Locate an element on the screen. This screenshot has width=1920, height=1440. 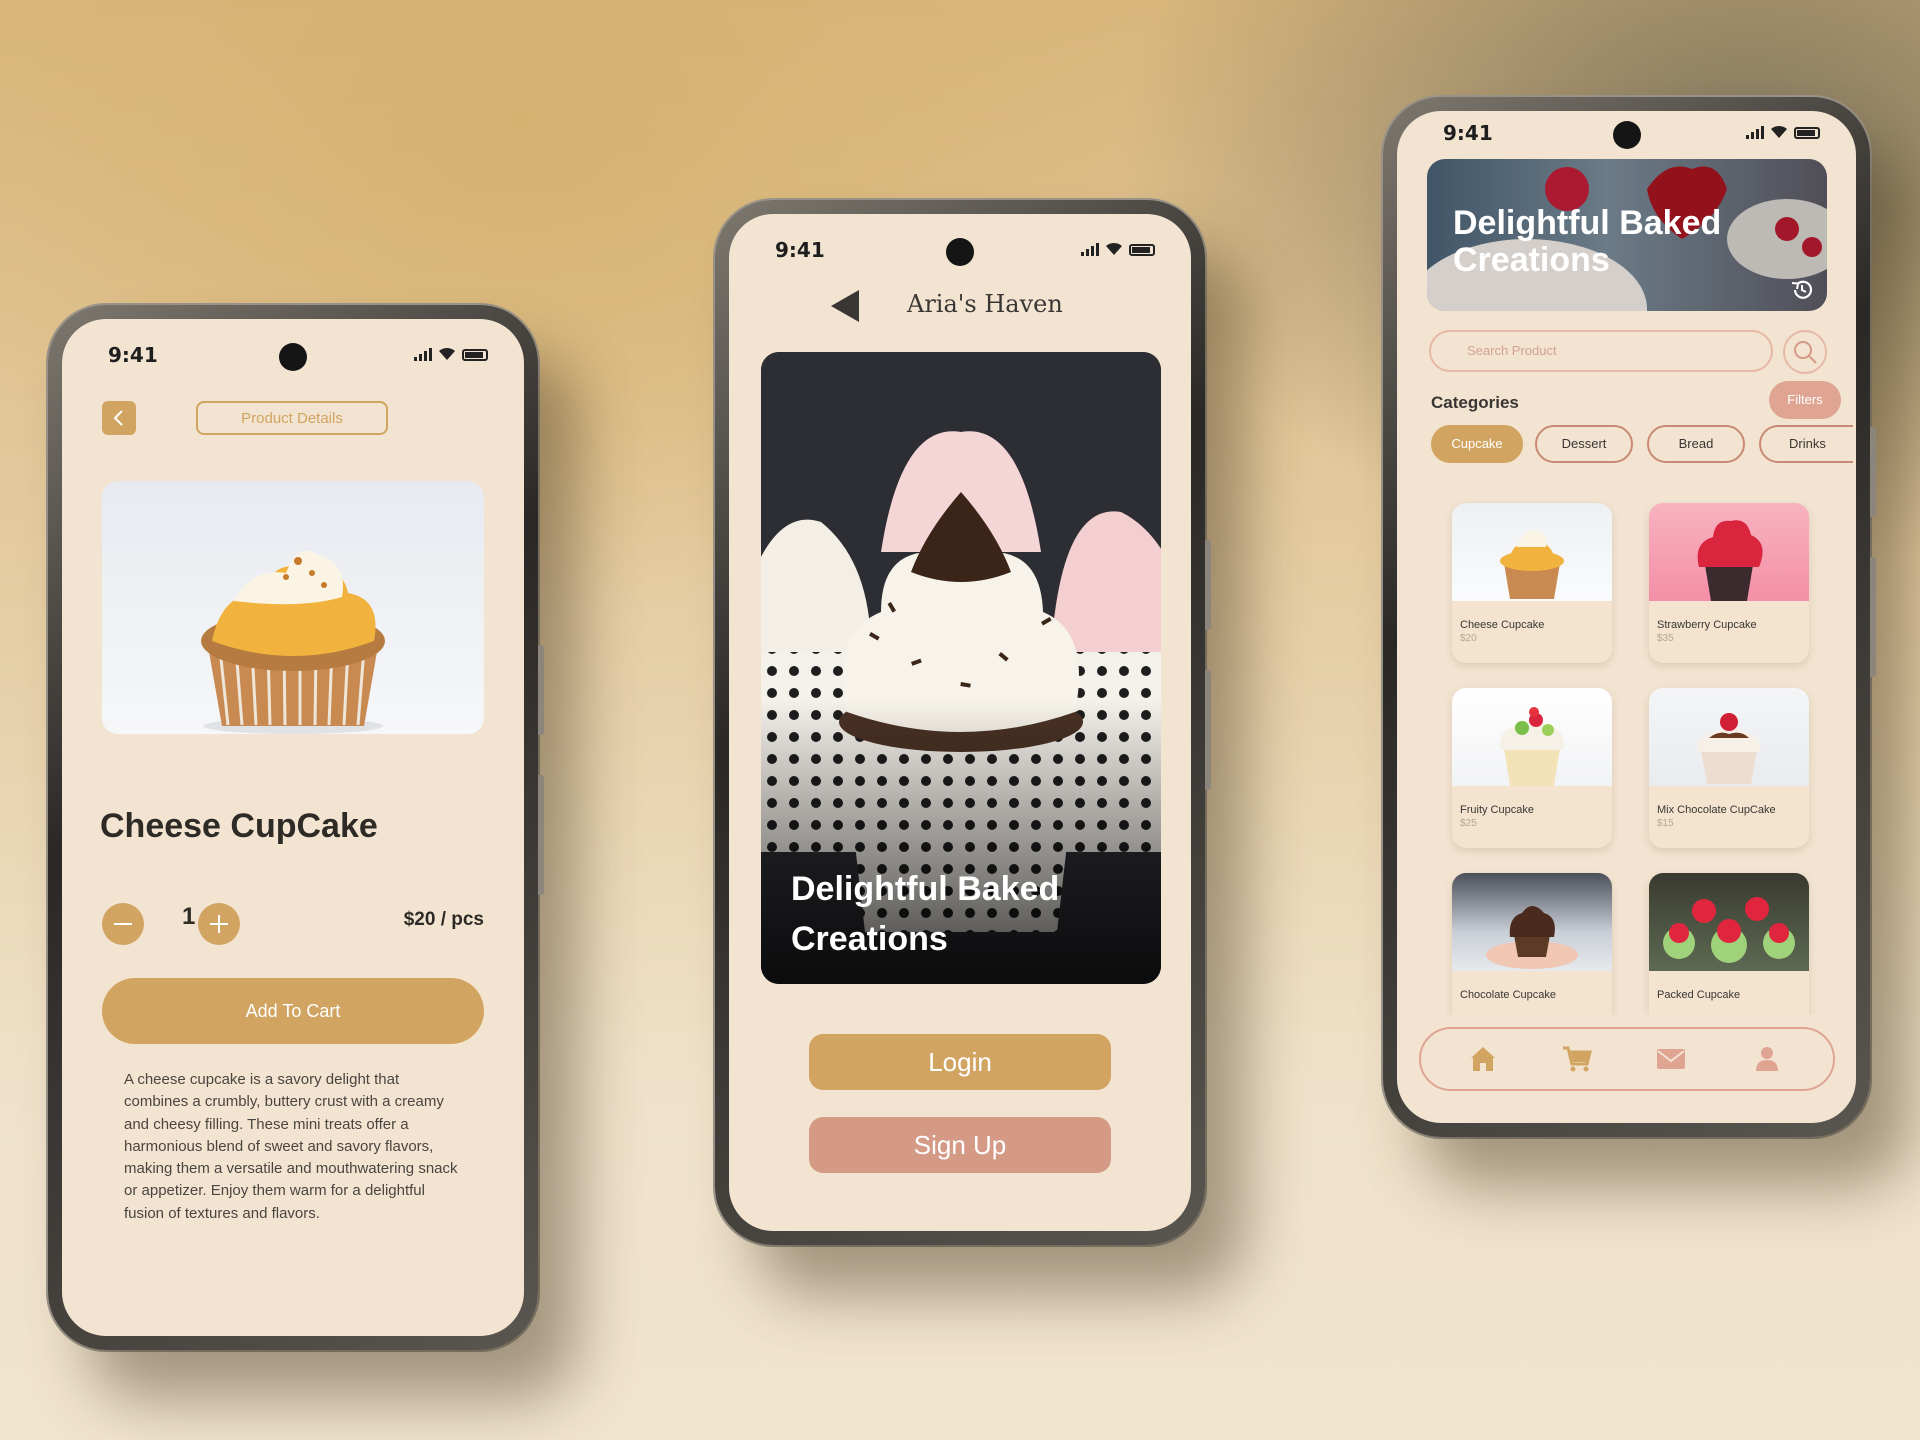
product-name: Cheese CupCake is located at coordinates (239, 826).